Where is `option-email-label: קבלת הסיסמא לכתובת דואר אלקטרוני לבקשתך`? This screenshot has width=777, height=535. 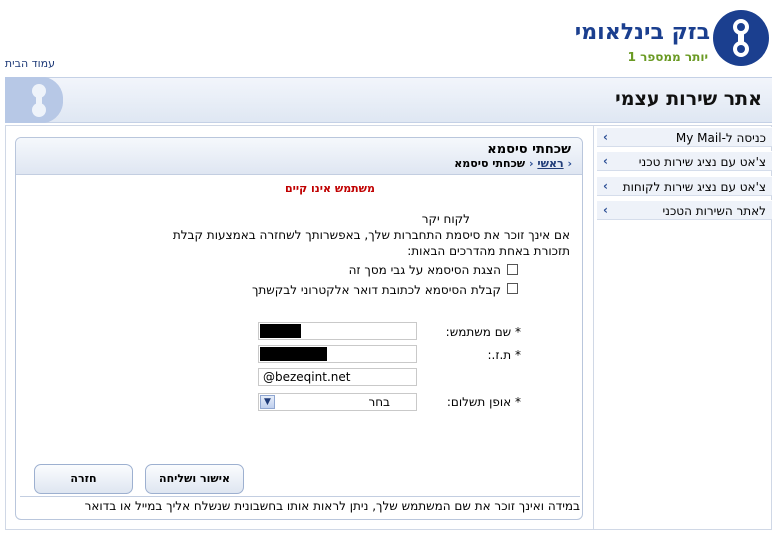 option-email-label: קבלת הסיסמא לכתובת דואר אלקטרוני לבקשתך is located at coordinates (376, 290).